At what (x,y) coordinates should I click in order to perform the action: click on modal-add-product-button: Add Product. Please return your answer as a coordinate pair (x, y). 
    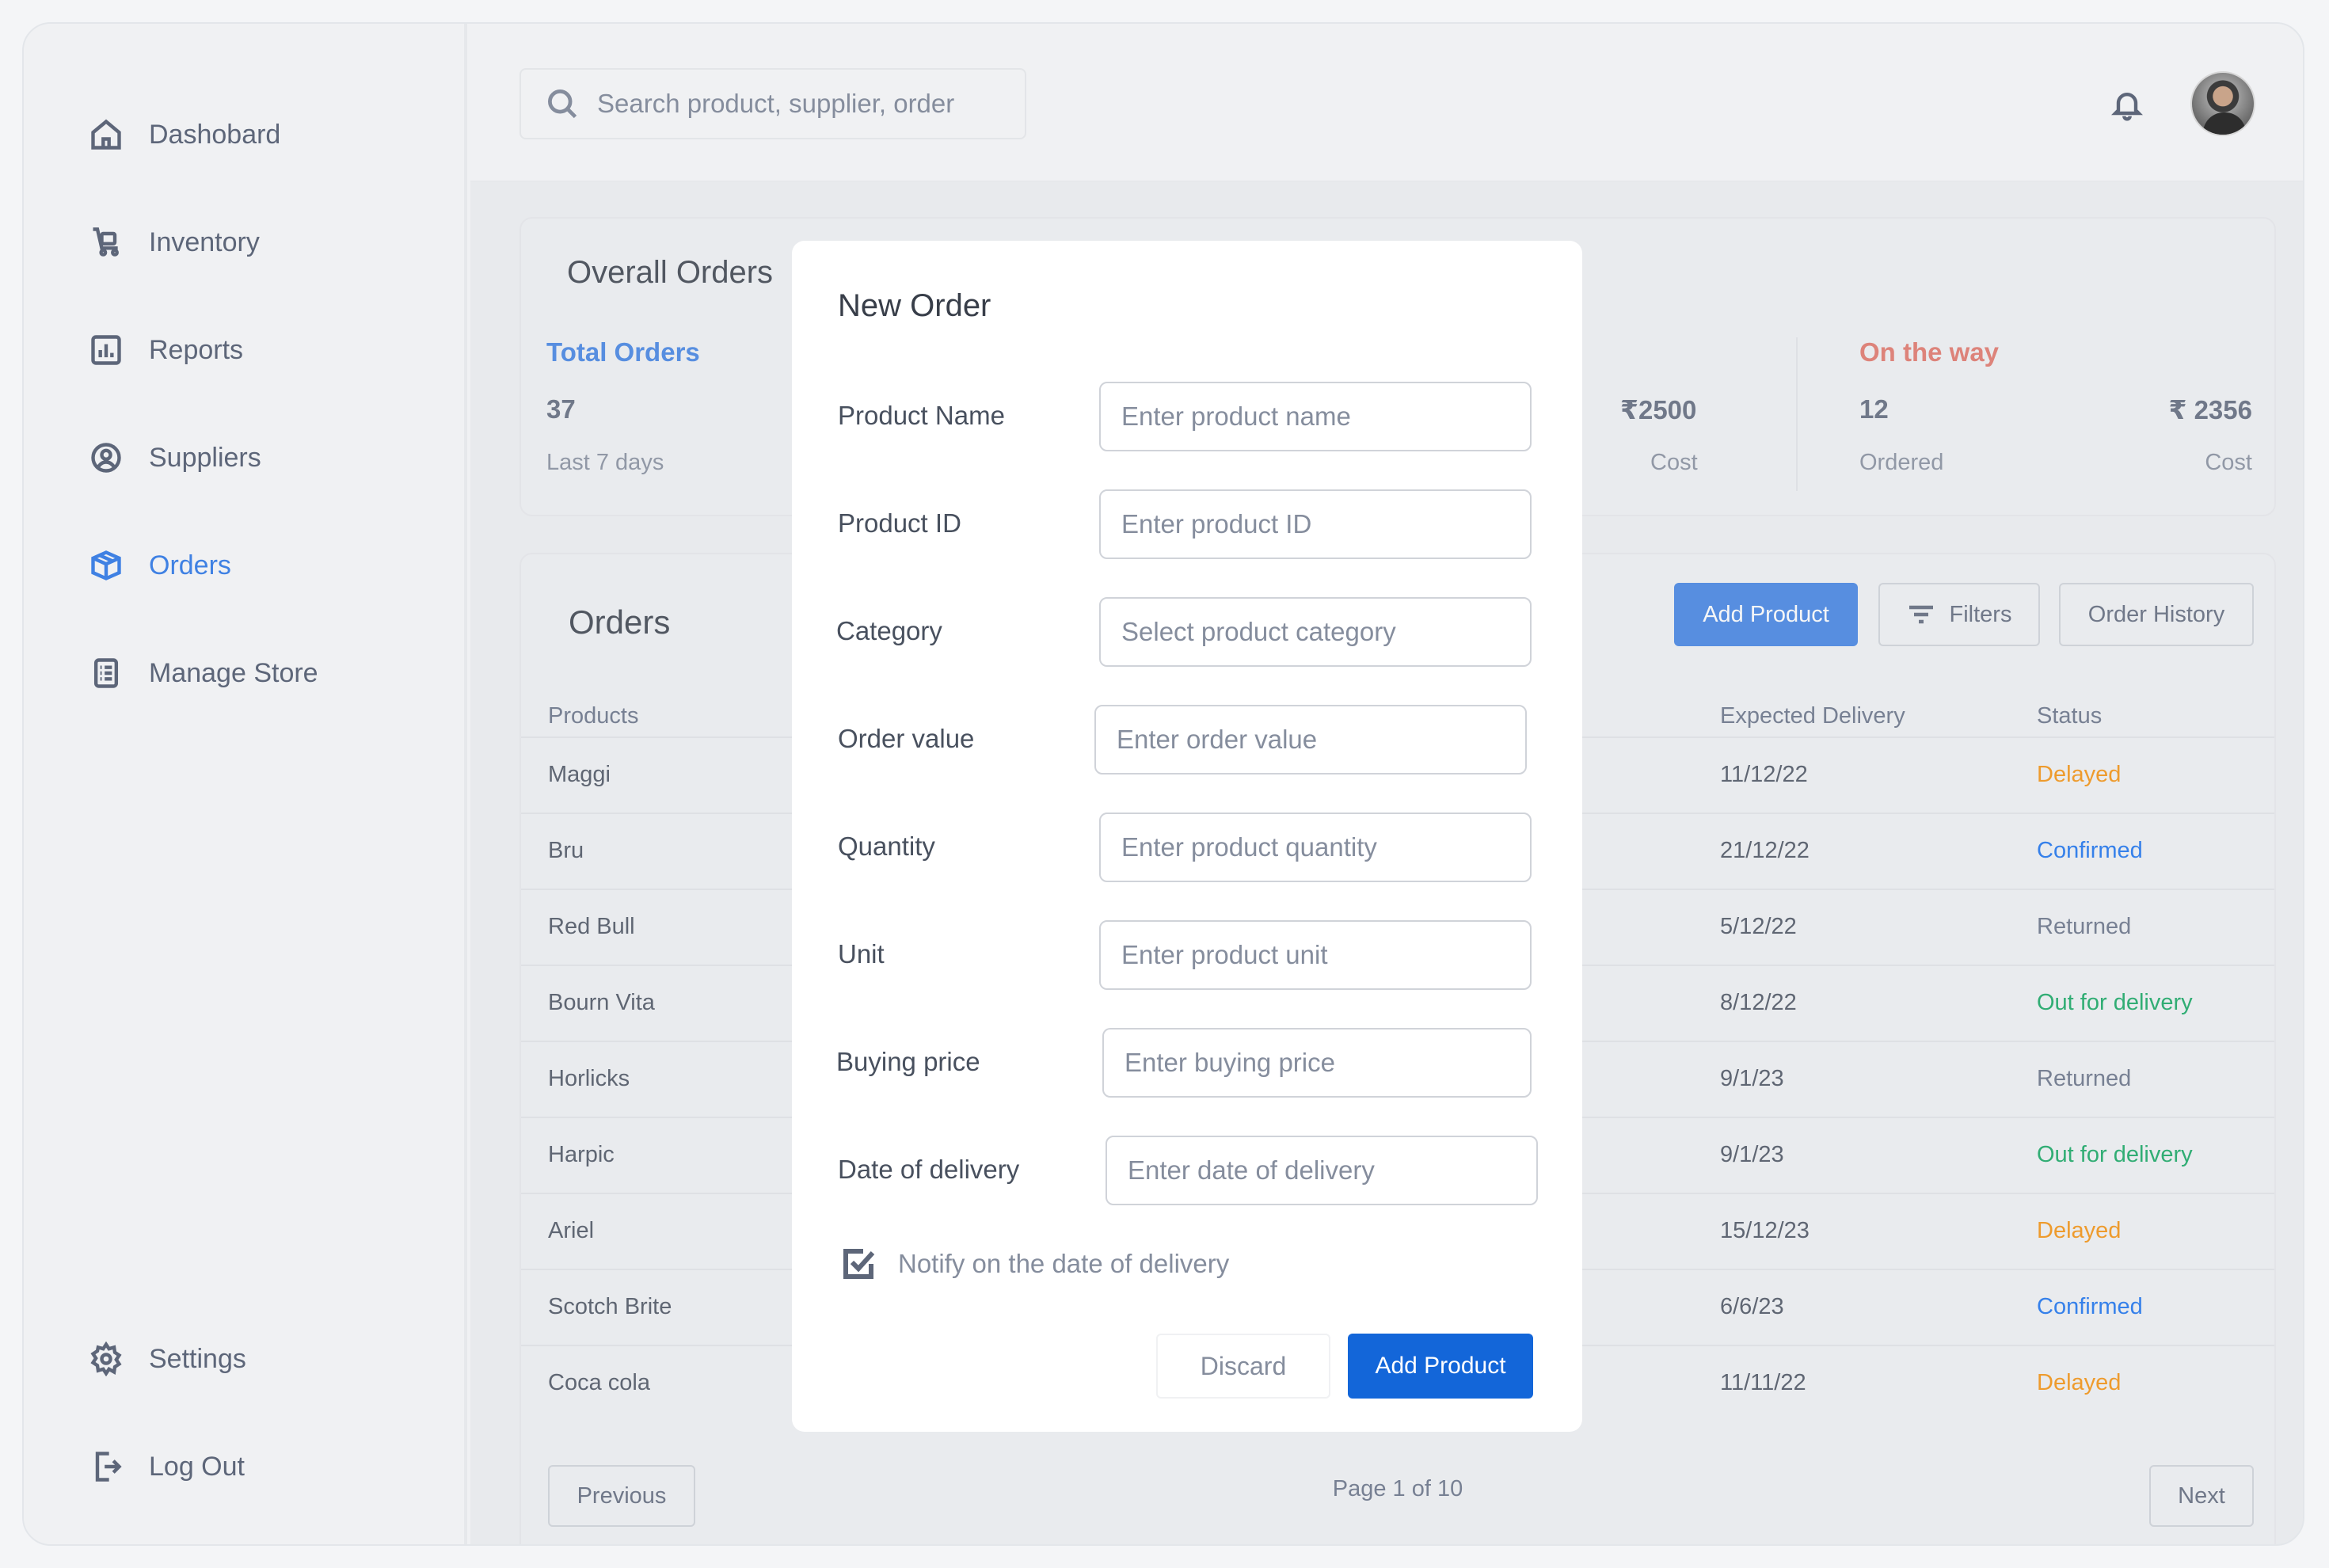
    Looking at the image, I should click on (1440, 1366).